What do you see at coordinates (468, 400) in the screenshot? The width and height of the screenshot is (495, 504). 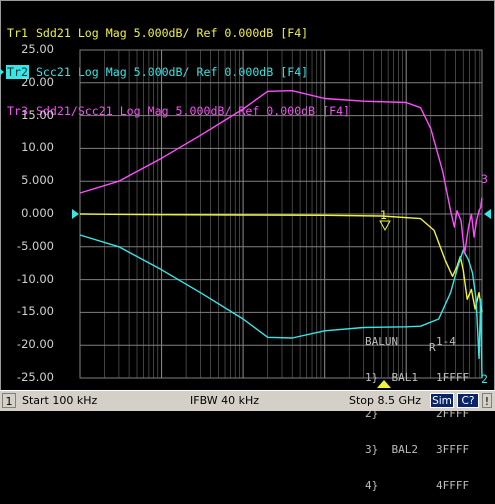 I see `channel-2-button: C?` at bounding box center [468, 400].